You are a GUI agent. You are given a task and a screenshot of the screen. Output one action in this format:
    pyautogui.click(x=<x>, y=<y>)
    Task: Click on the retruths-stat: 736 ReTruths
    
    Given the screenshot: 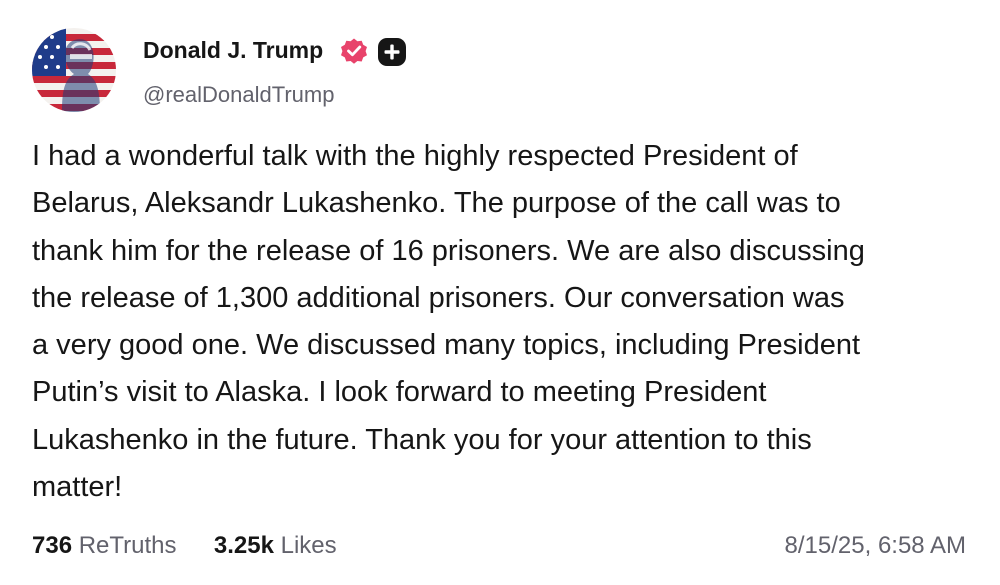 What is the action you would take?
    pyautogui.click(x=107, y=545)
    